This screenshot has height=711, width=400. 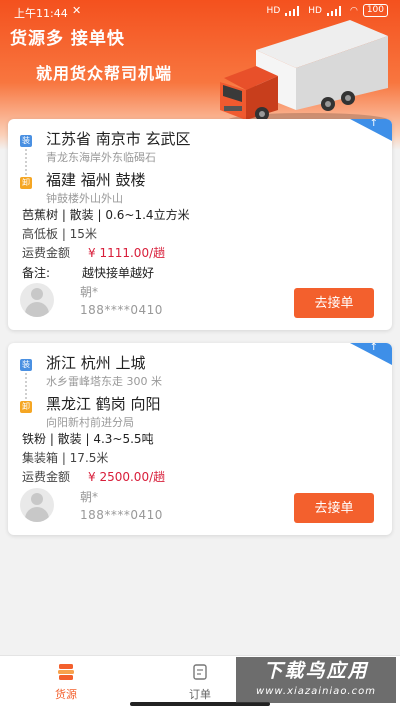 I want to click on unload-city: 福建 福州 鼓楼, so click(x=96, y=180).